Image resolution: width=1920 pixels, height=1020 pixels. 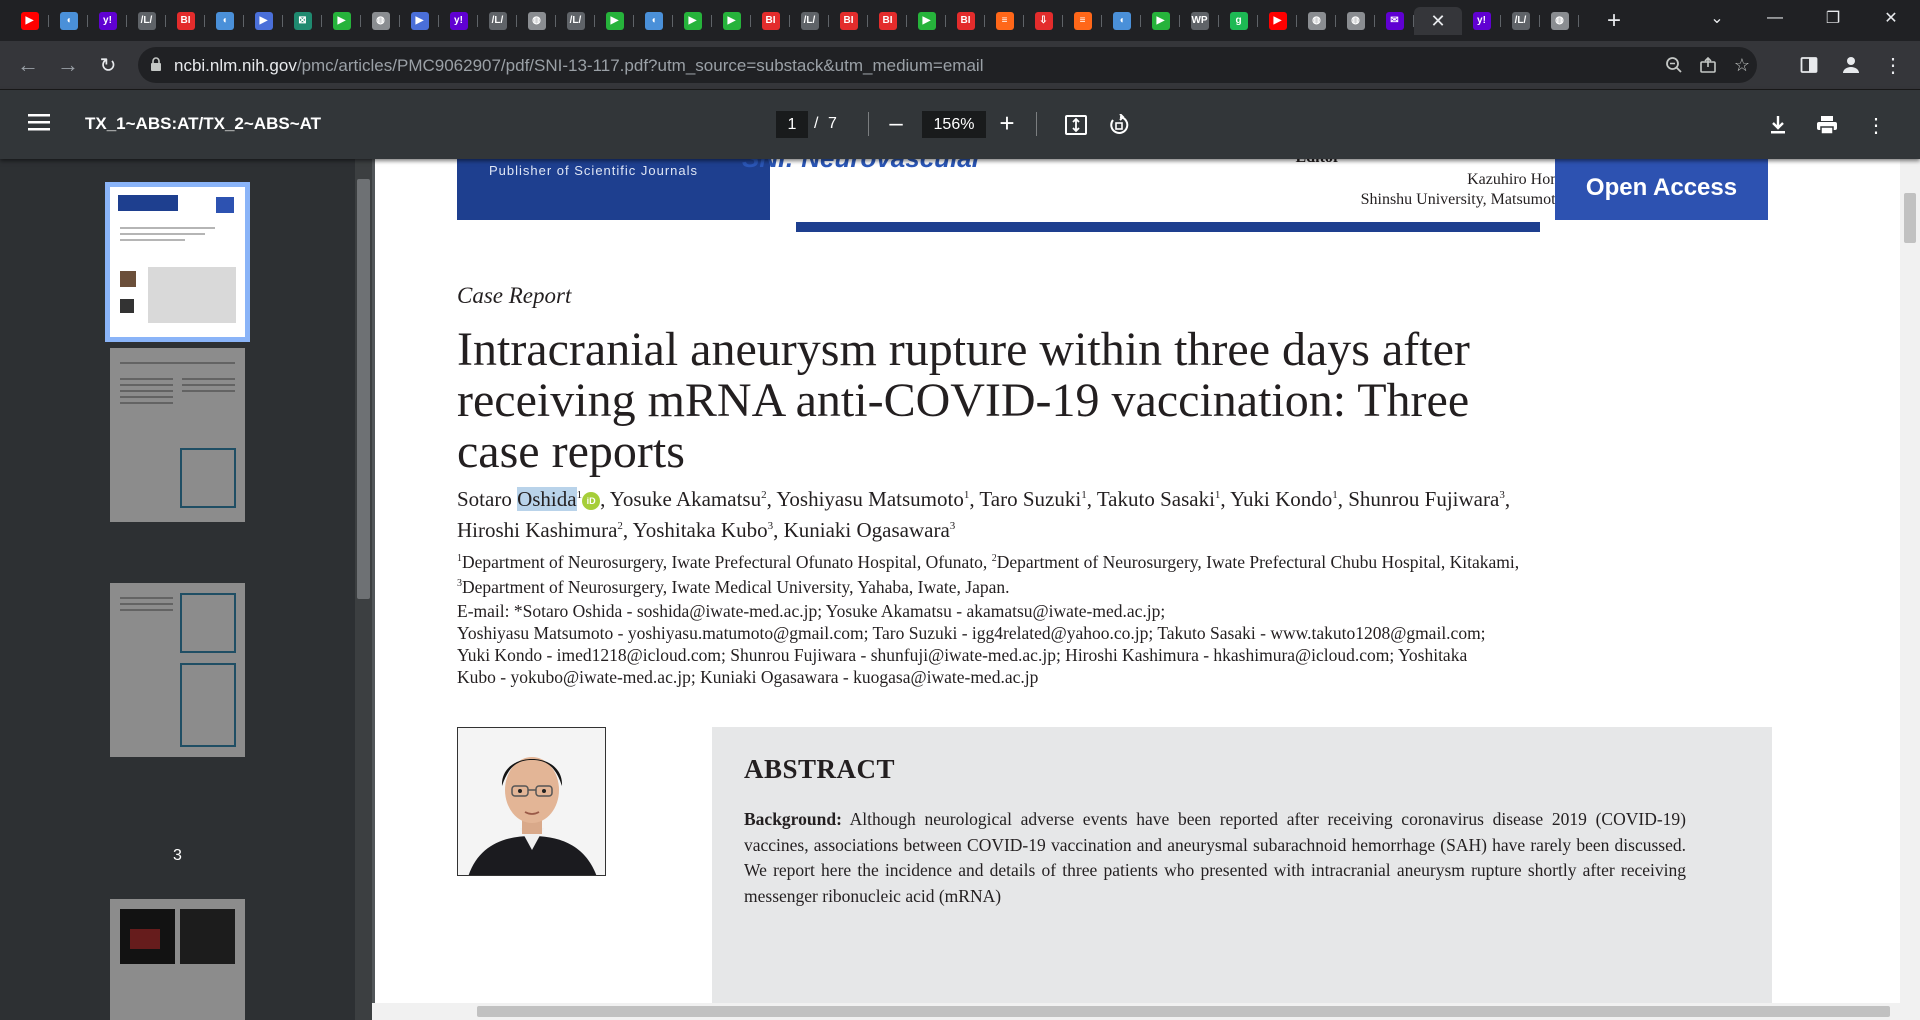 I want to click on sidebar-menu-icon, so click(x=41, y=125).